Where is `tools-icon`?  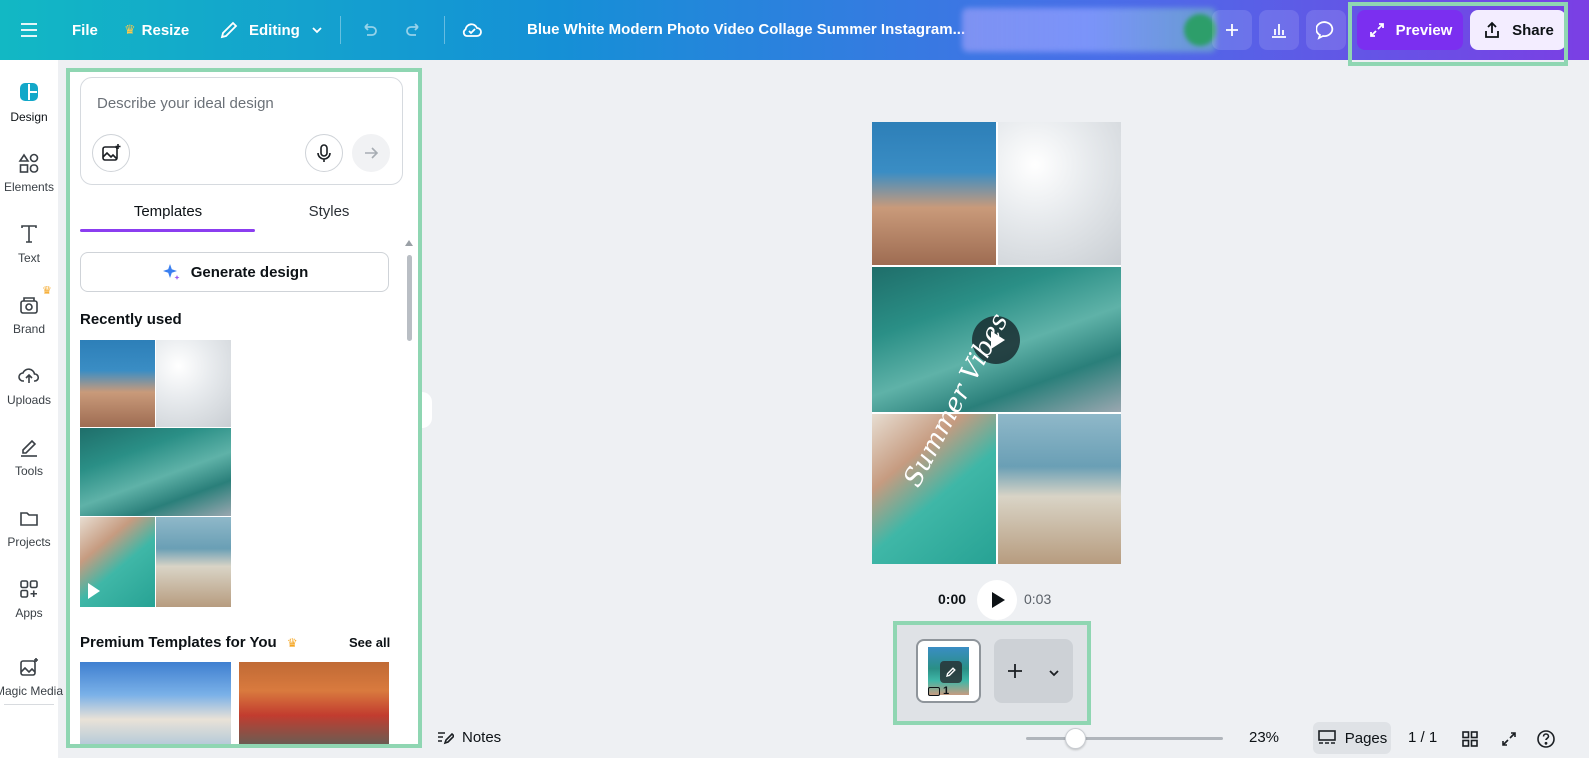 tools-icon is located at coordinates (29, 448).